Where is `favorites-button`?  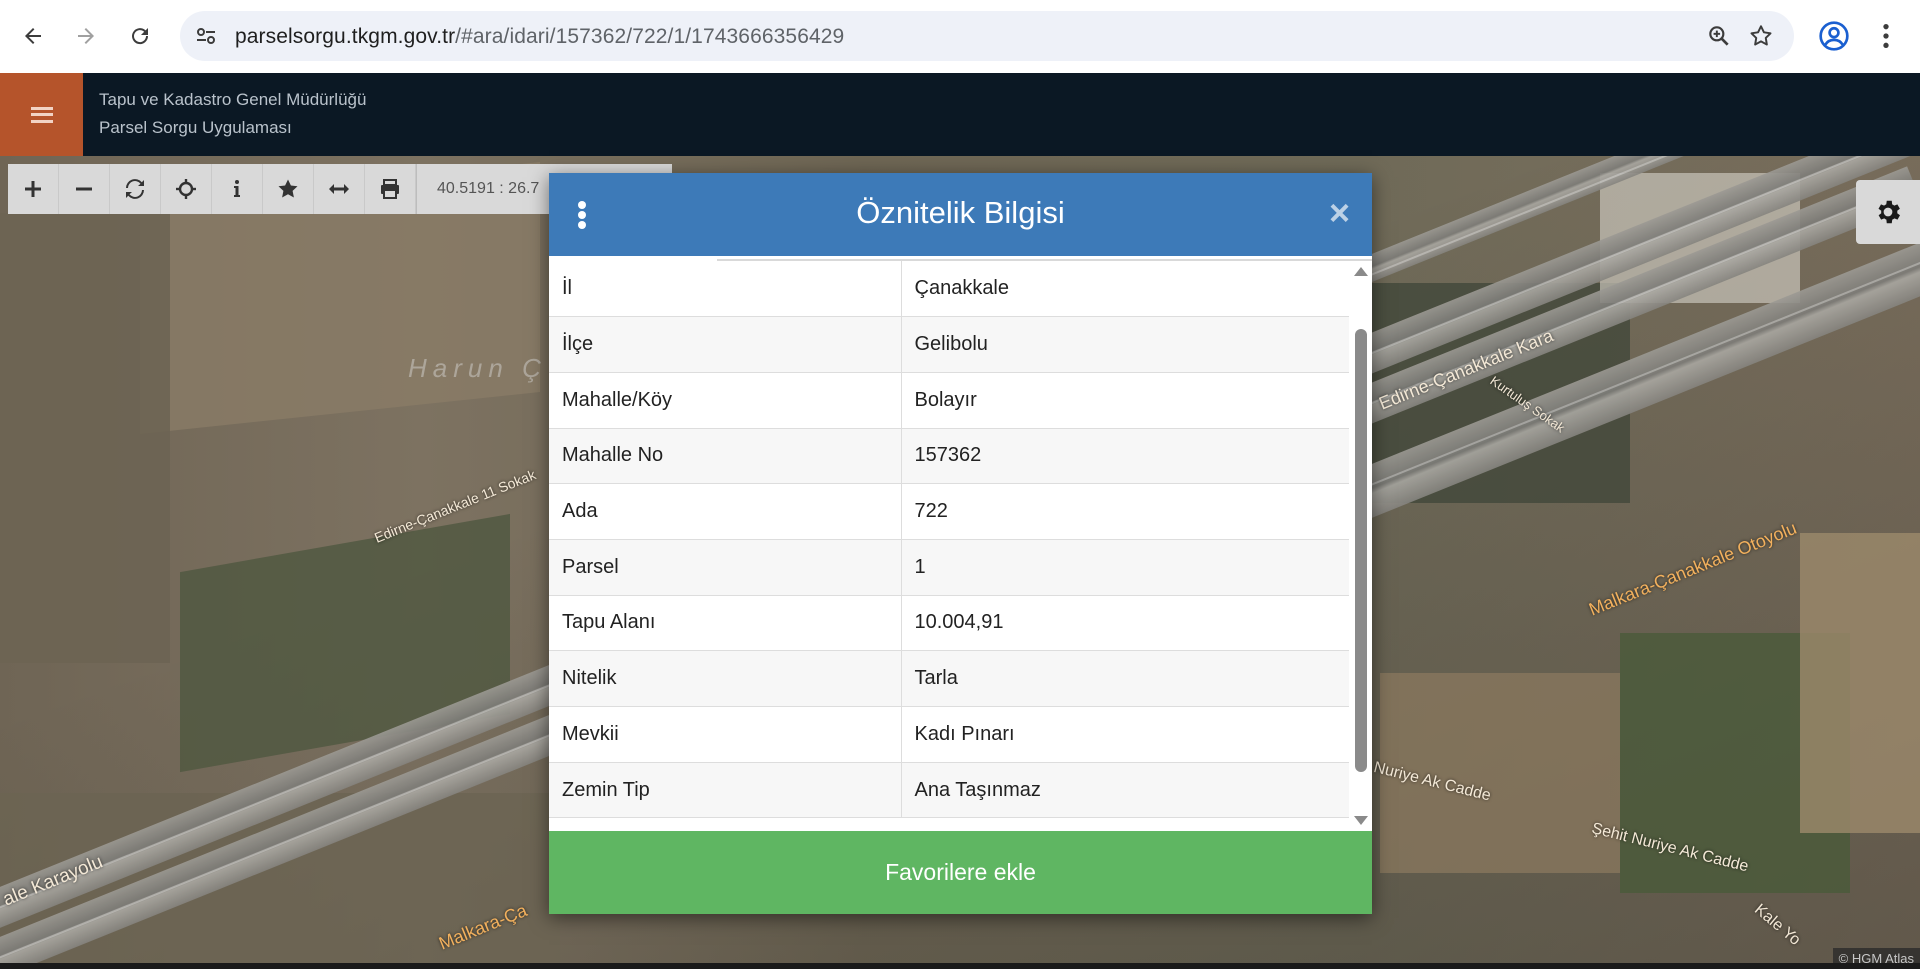 favorites-button is located at coordinates (288, 189).